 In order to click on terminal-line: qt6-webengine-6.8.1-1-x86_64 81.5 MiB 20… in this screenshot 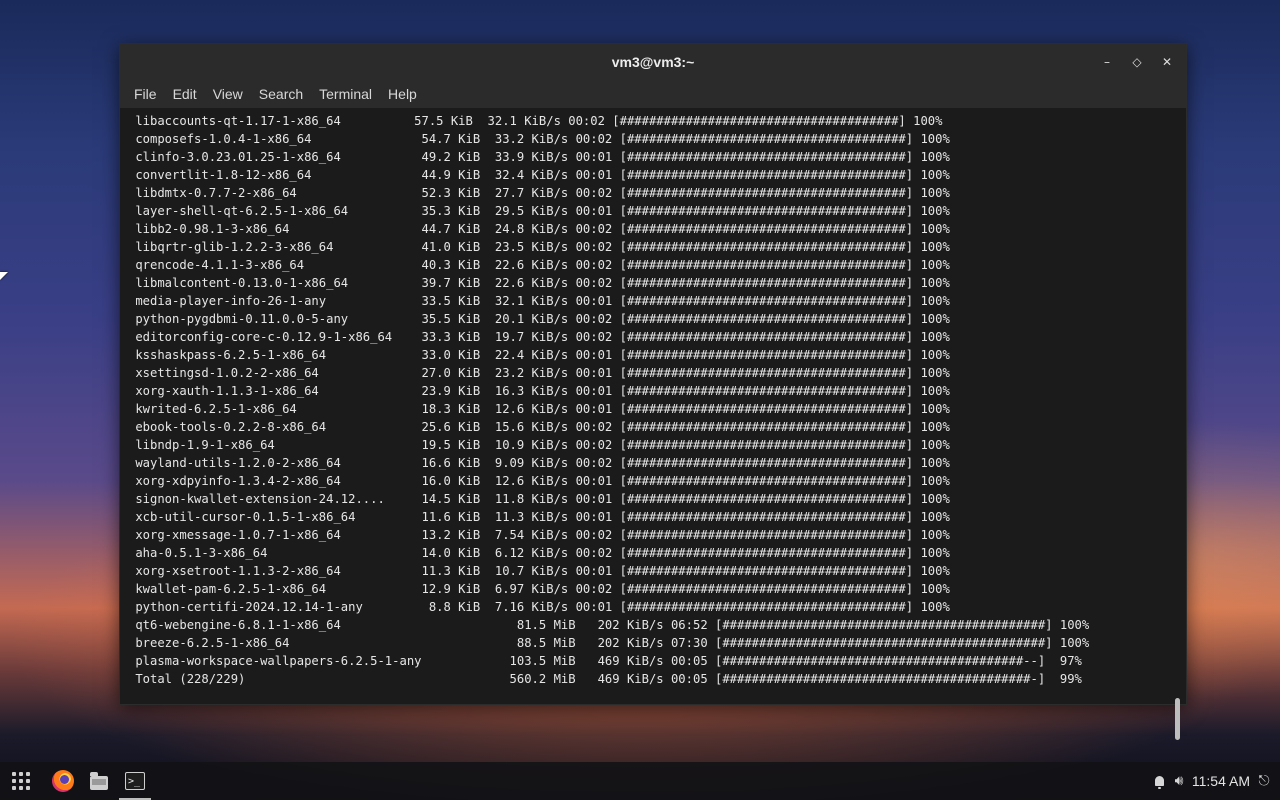, I will do `click(609, 625)`.